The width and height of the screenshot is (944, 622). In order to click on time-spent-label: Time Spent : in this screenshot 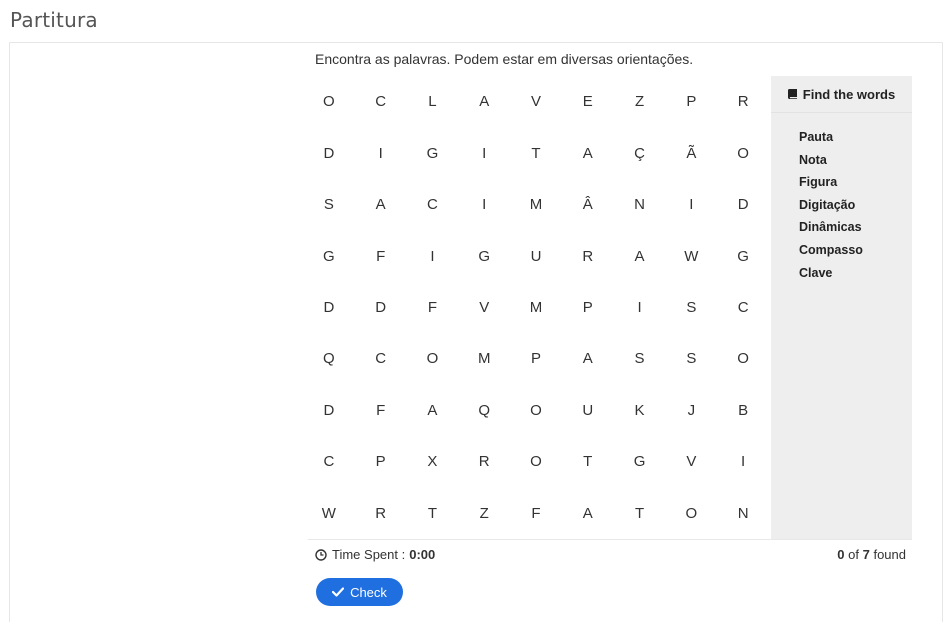, I will do `click(369, 554)`.